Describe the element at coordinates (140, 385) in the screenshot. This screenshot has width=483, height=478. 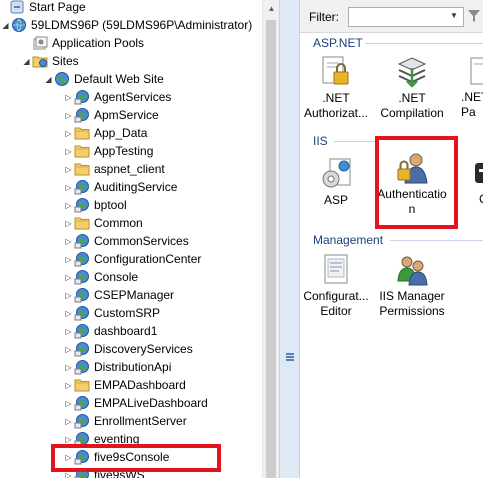
I see `tree-item-label: EMPADashboard` at that location.